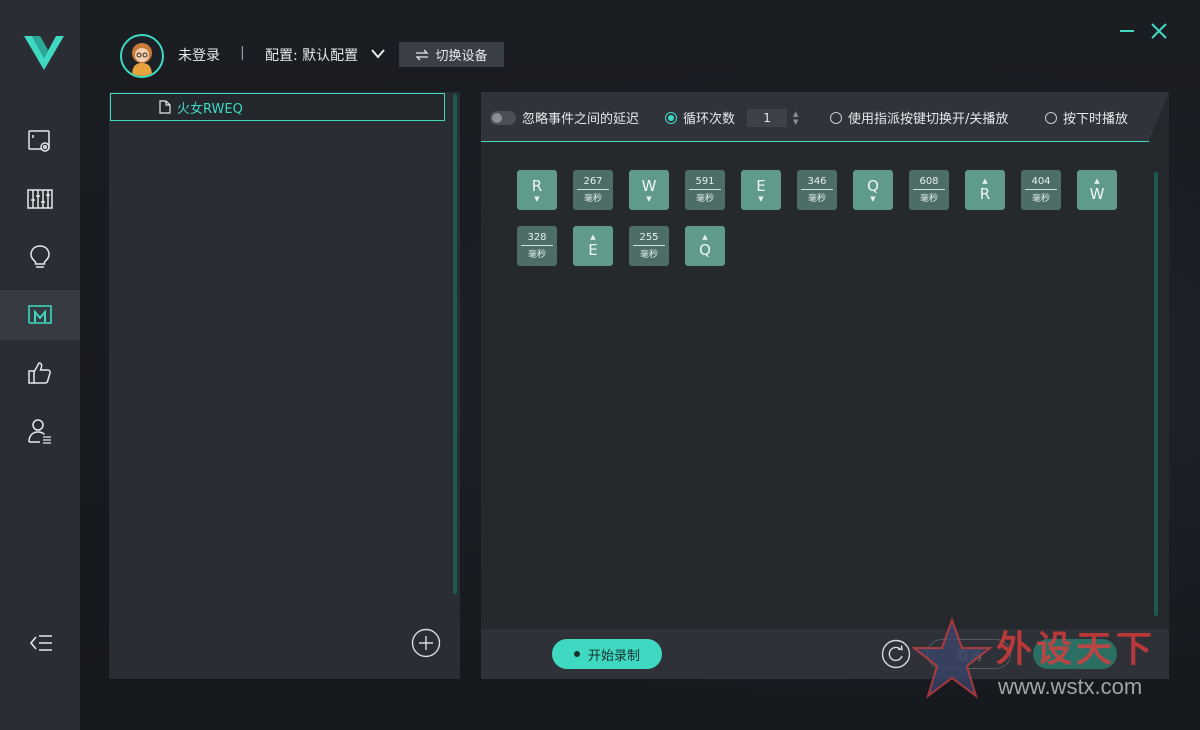  What do you see at coordinates (581, 119) in the screenshot?
I see `ignore-delay-label: 忽略事件之间的延迟` at bounding box center [581, 119].